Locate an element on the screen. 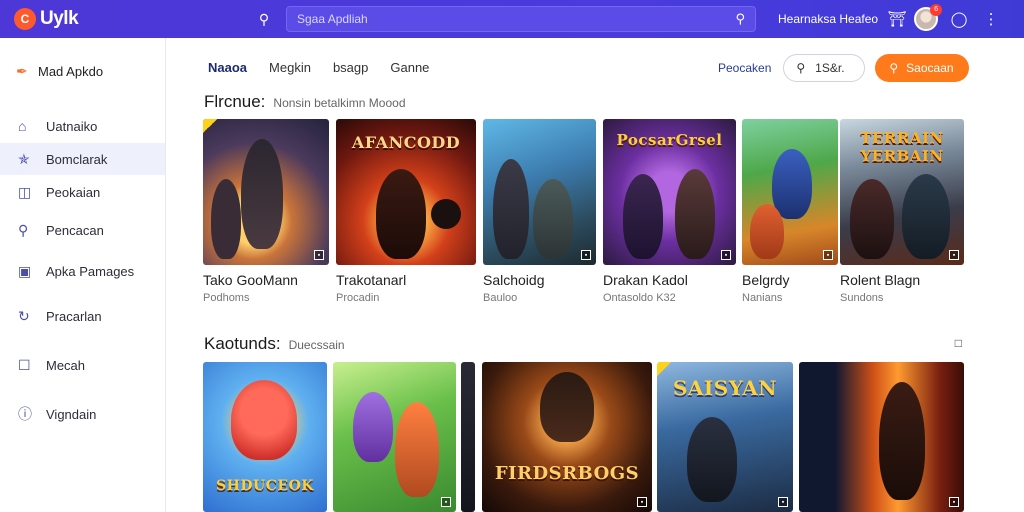  game-card is located at coordinates (468, 437).